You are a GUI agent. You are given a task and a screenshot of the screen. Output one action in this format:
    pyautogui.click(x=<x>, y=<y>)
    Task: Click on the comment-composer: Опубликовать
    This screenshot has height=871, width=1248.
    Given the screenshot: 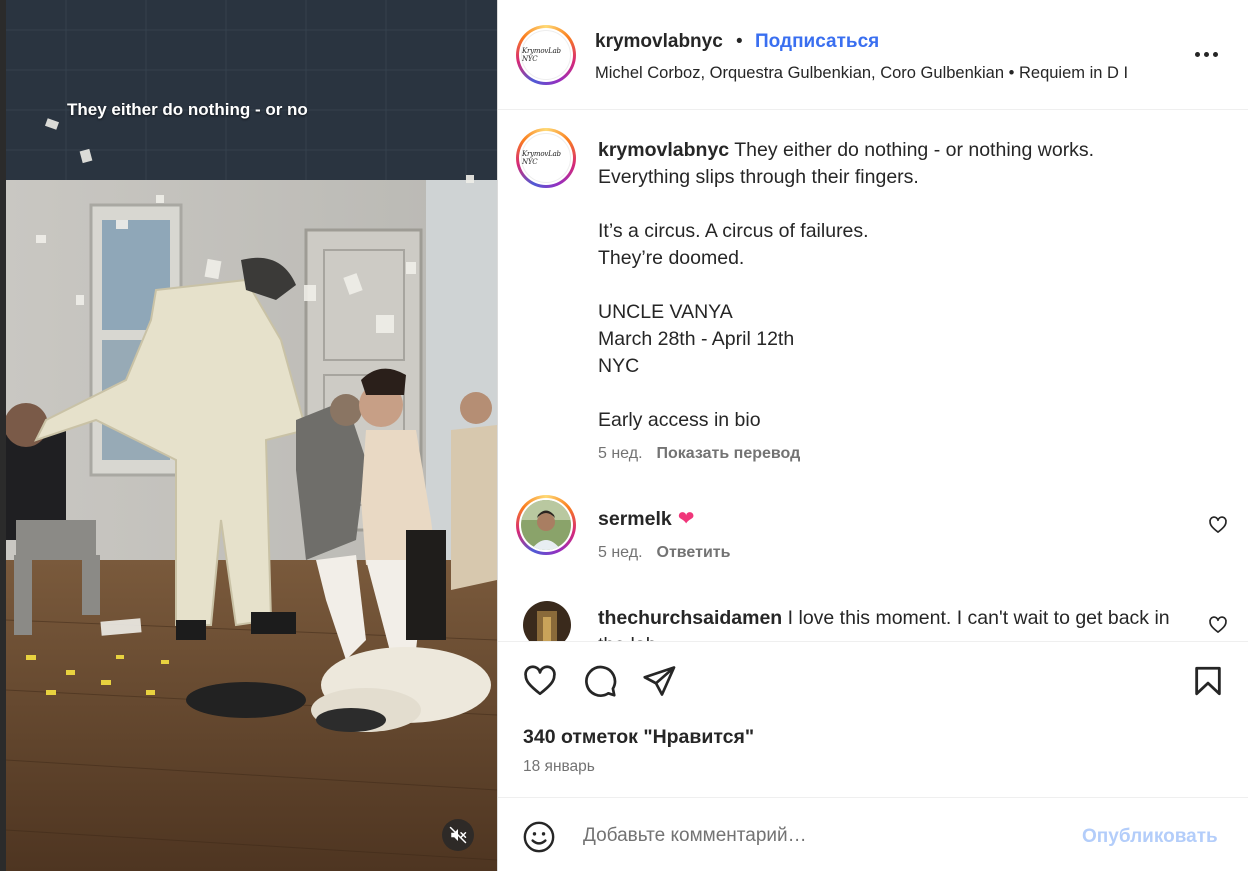 What is the action you would take?
    pyautogui.click(x=873, y=834)
    